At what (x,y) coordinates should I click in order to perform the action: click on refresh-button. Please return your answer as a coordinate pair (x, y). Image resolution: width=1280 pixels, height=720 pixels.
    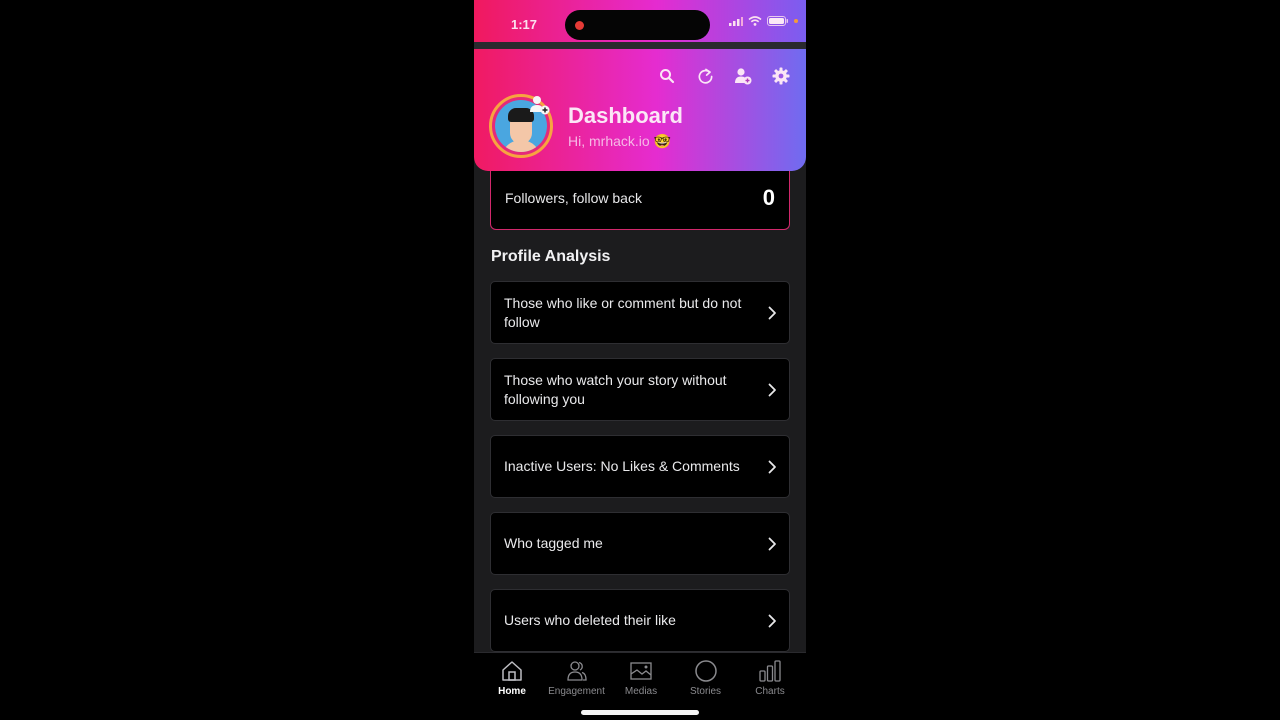
    Looking at the image, I should click on (705, 76).